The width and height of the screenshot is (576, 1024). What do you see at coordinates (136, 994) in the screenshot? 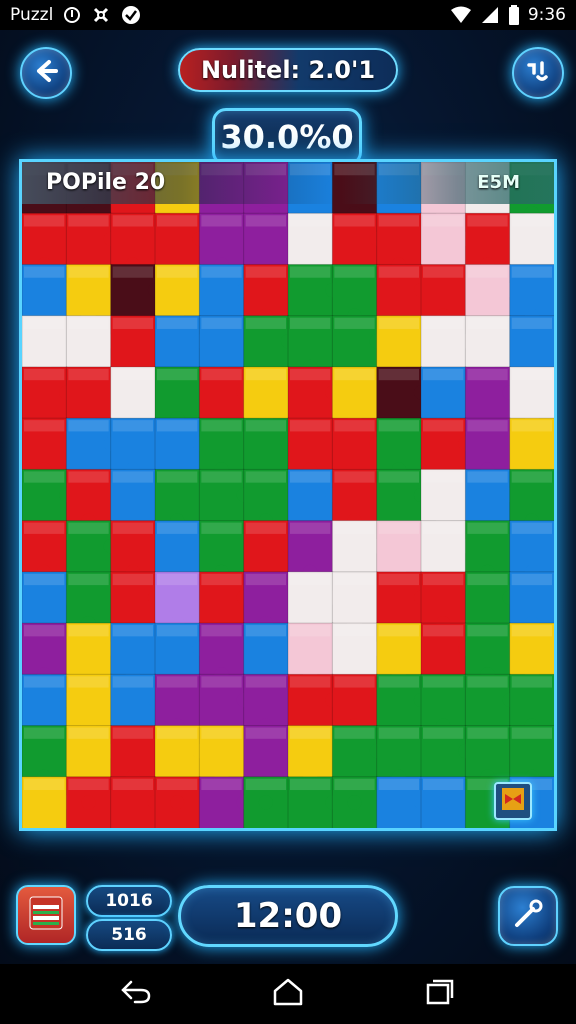
I see `nav-back-button` at bounding box center [136, 994].